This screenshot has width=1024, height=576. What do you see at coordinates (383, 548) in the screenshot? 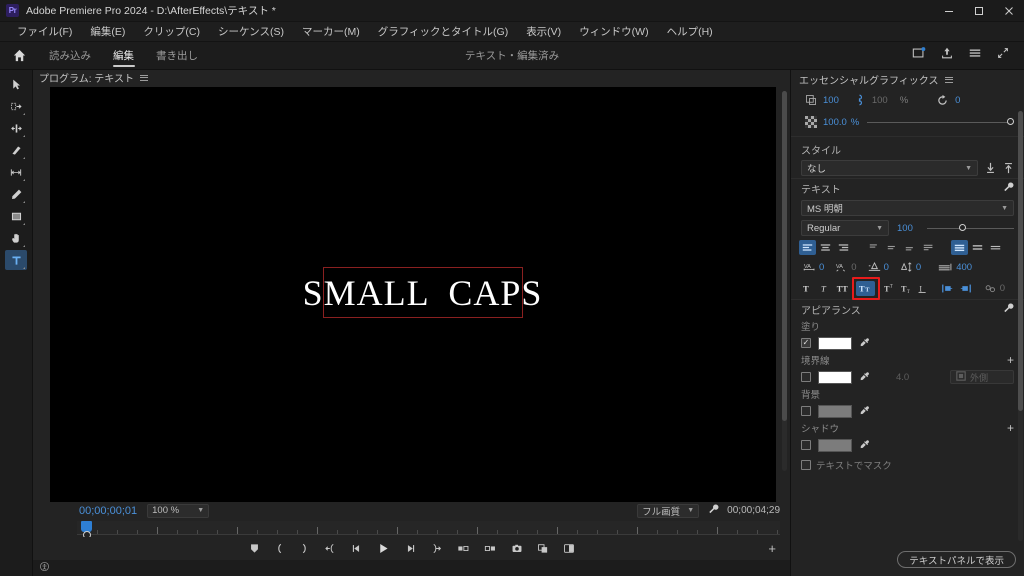
I see `play-icon` at bounding box center [383, 548].